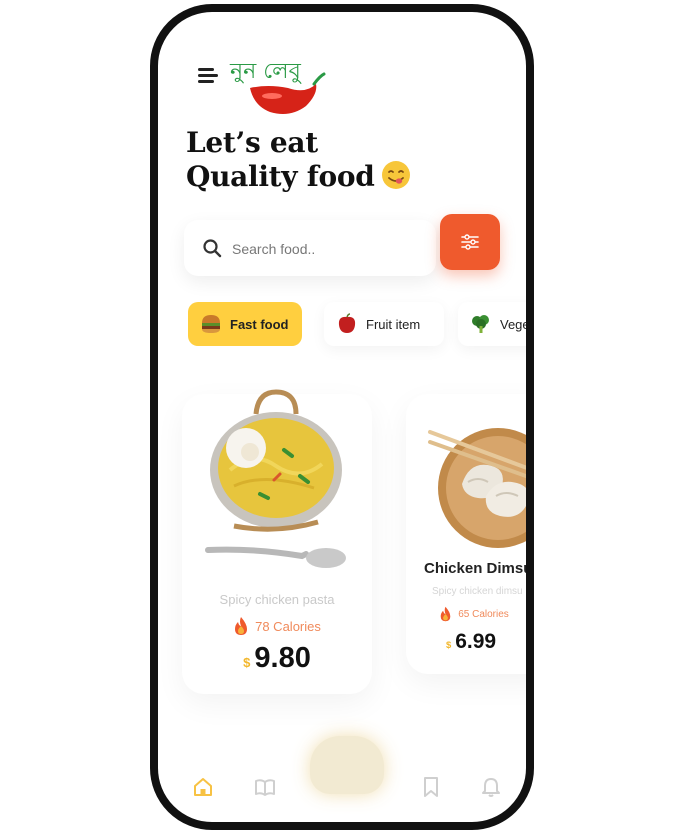 The width and height of the screenshot is (673, 835). I want to click on food-name: Spicy chicken pasta, so click(277, 599).